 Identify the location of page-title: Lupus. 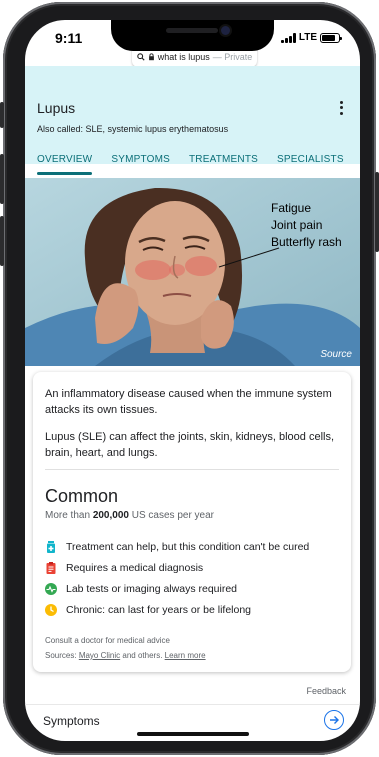
(56, 108).